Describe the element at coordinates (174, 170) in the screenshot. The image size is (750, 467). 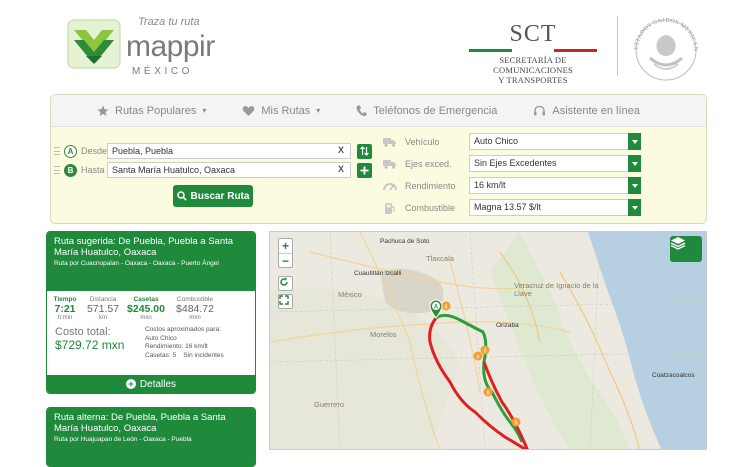
I see `destination-input-value: Santa María Huatulco, Oaxaca` at that location.